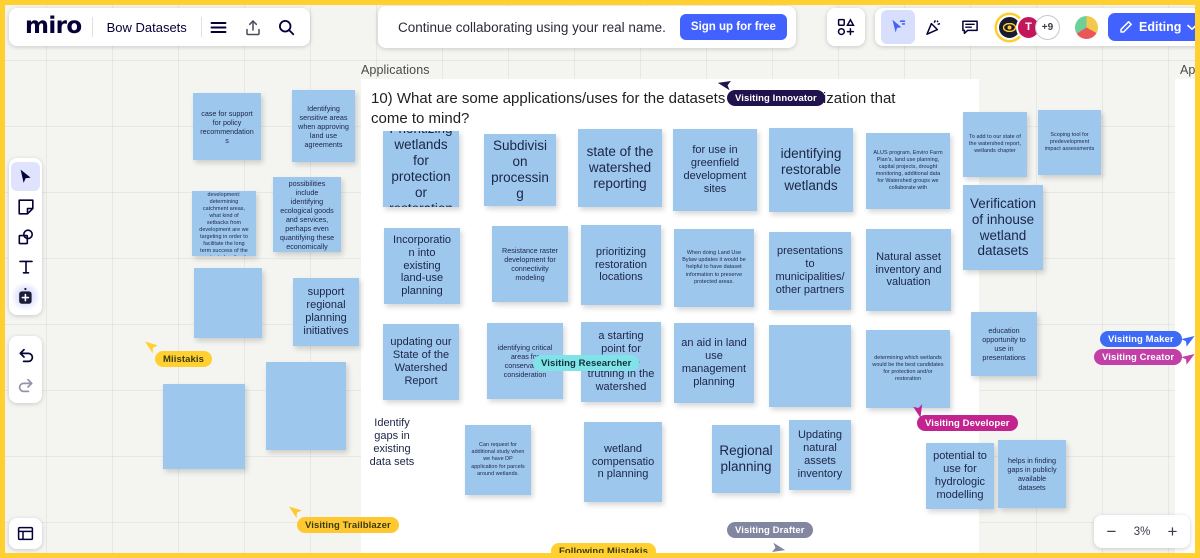 The height and width of the screenshot is (558, 1200). I want to click on miro-logo: miro, so click(53, 27).